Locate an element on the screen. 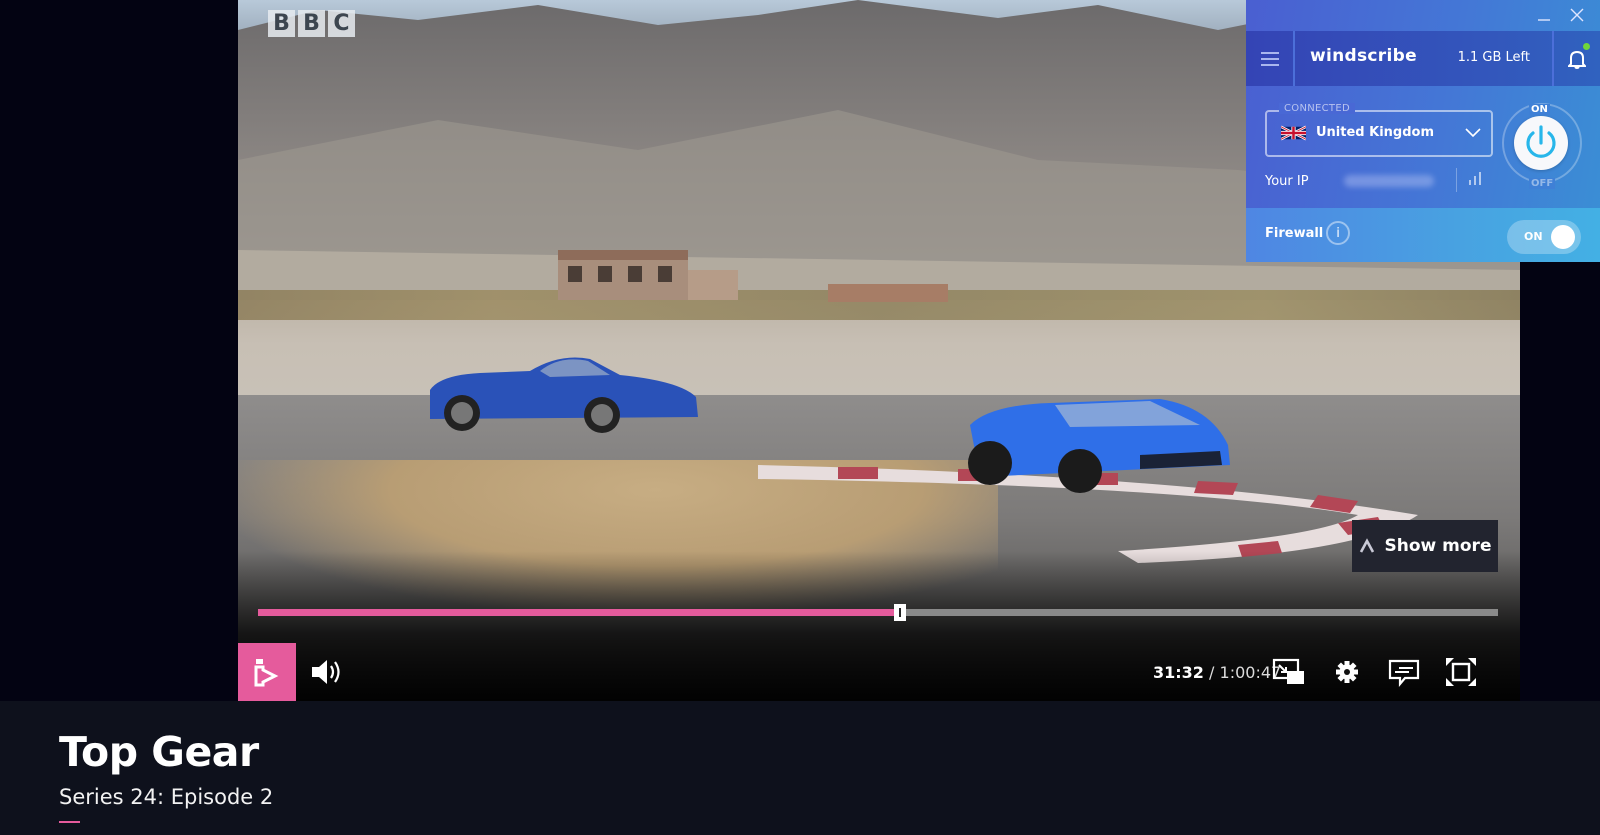 This screenshot has width=1600, height=835. iplayer-logo-icon is located at coordinates (266, 673).